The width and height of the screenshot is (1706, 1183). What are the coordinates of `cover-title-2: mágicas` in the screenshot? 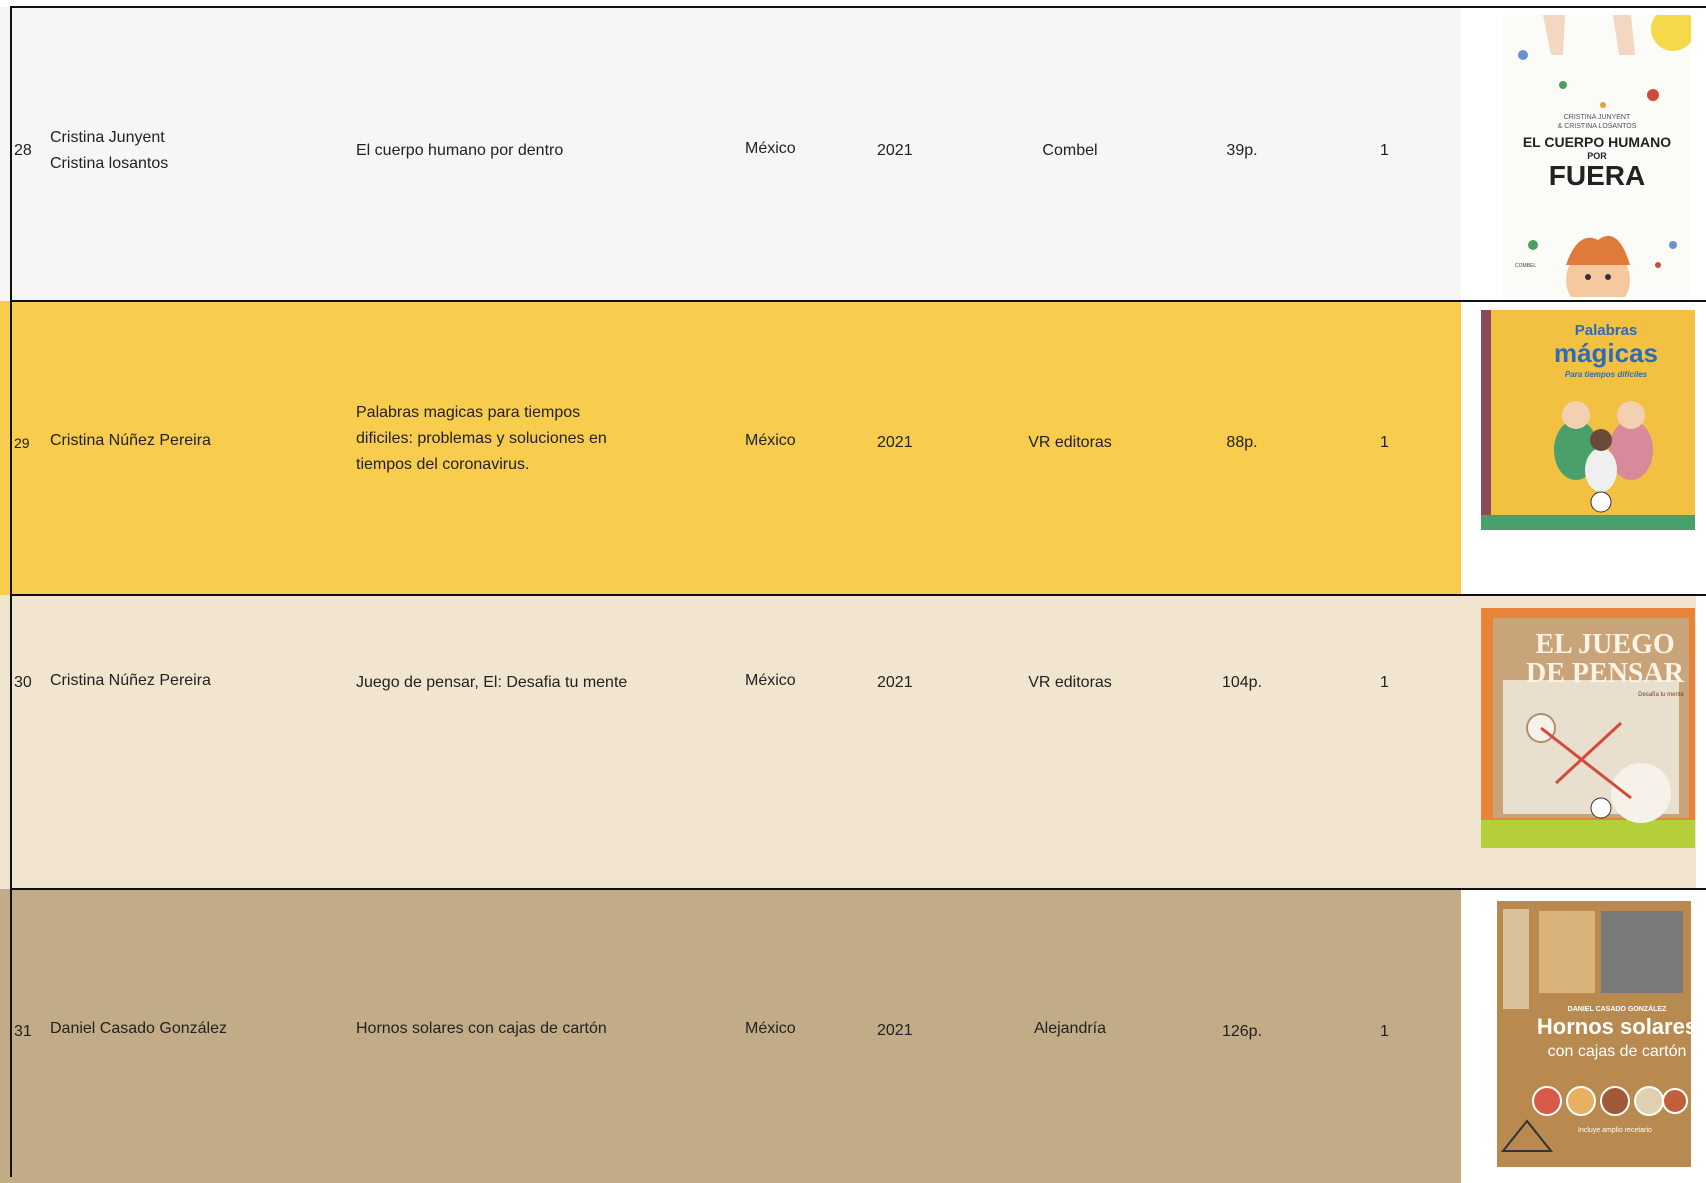 It's located at (1606, 353).